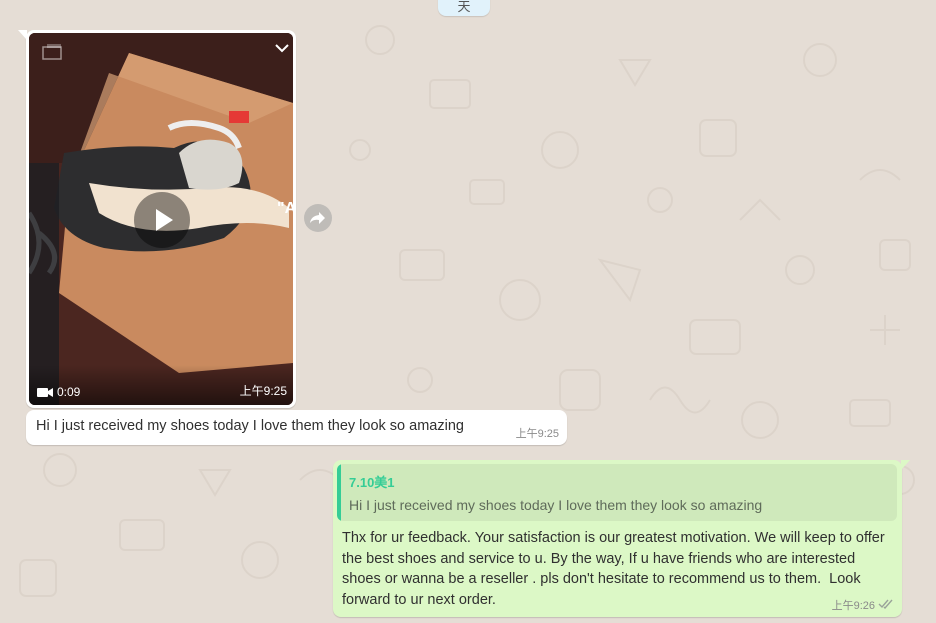 The height and width of the screenshot is (623, 936). I want to click on message-timestamp: 上午9:25, so click(537, 434).